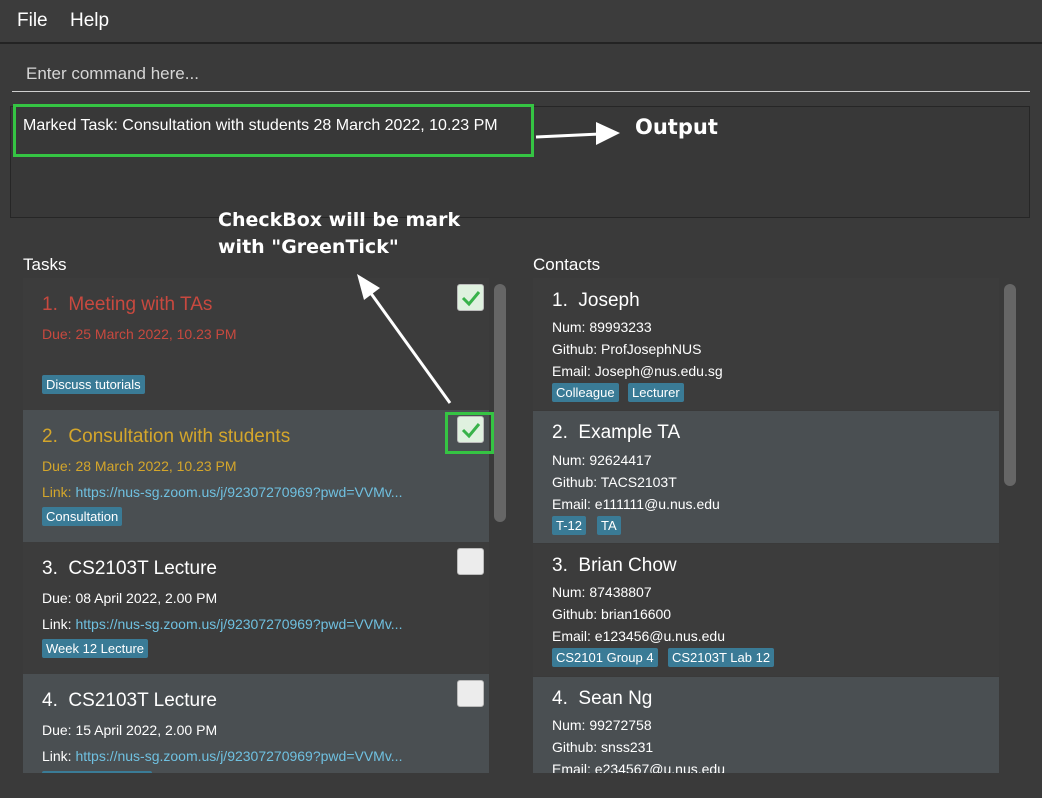 Image resolution: width=1042 pixels, height=798 pixels. What do you see at coordinates (638, 636) in the screenshot?
I see `contact-email: Email: e123456@u.nus.edu` at bounding box center [638, 636].